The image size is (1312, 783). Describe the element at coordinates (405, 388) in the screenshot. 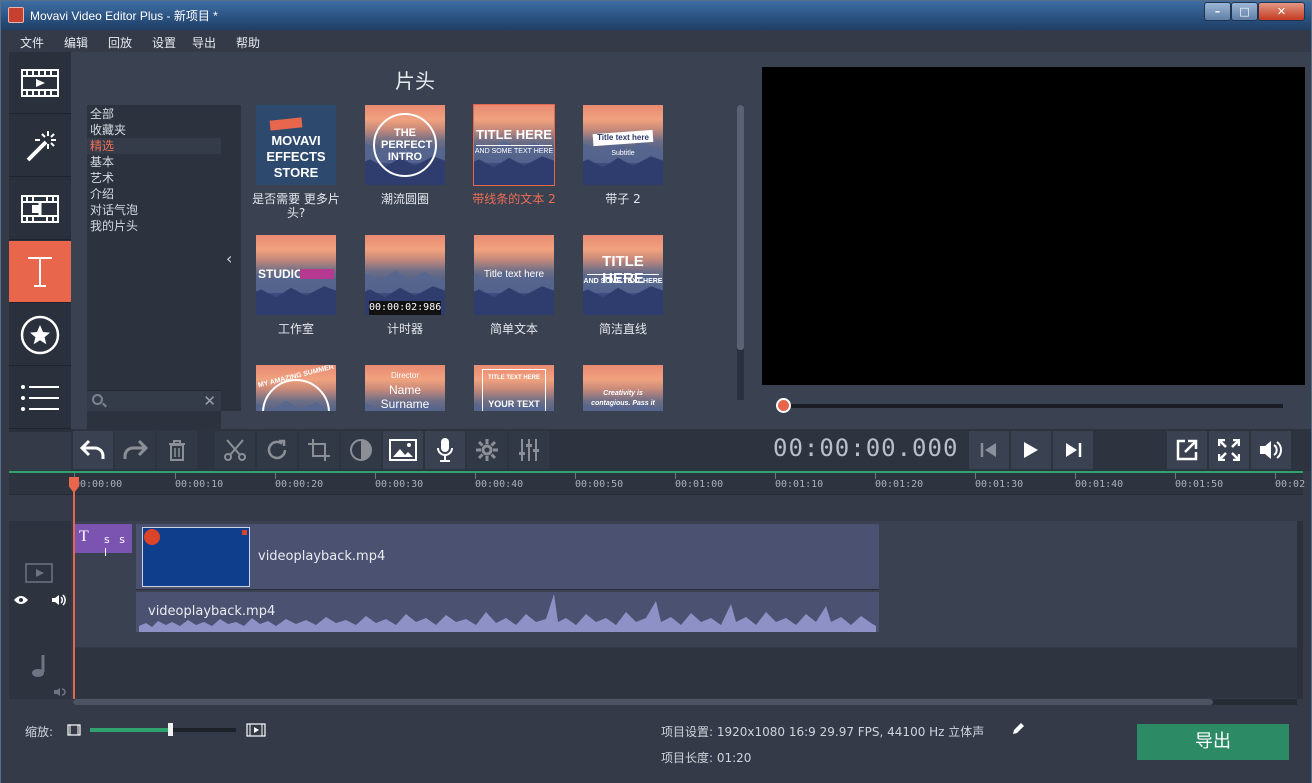

I see `title-tile: Director Name Surname` at that location.